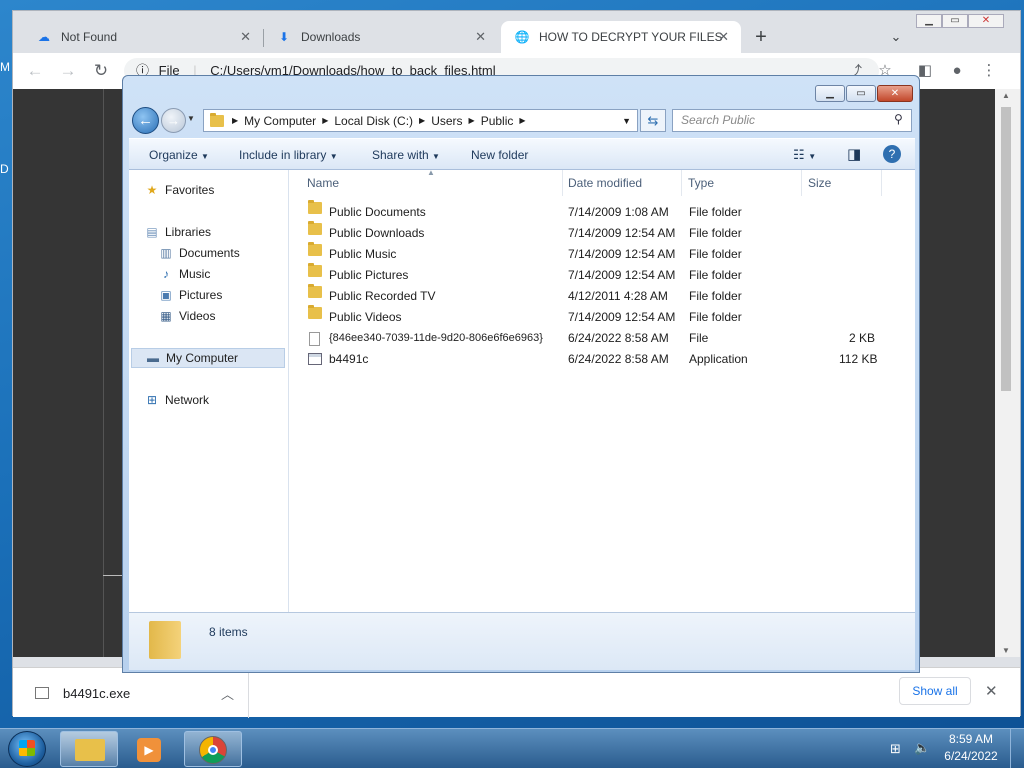 The image size is (1024, 768). Describe the element at coordinates (957, 71) in the screenshot. I see `profile-icon: ●` at that location.